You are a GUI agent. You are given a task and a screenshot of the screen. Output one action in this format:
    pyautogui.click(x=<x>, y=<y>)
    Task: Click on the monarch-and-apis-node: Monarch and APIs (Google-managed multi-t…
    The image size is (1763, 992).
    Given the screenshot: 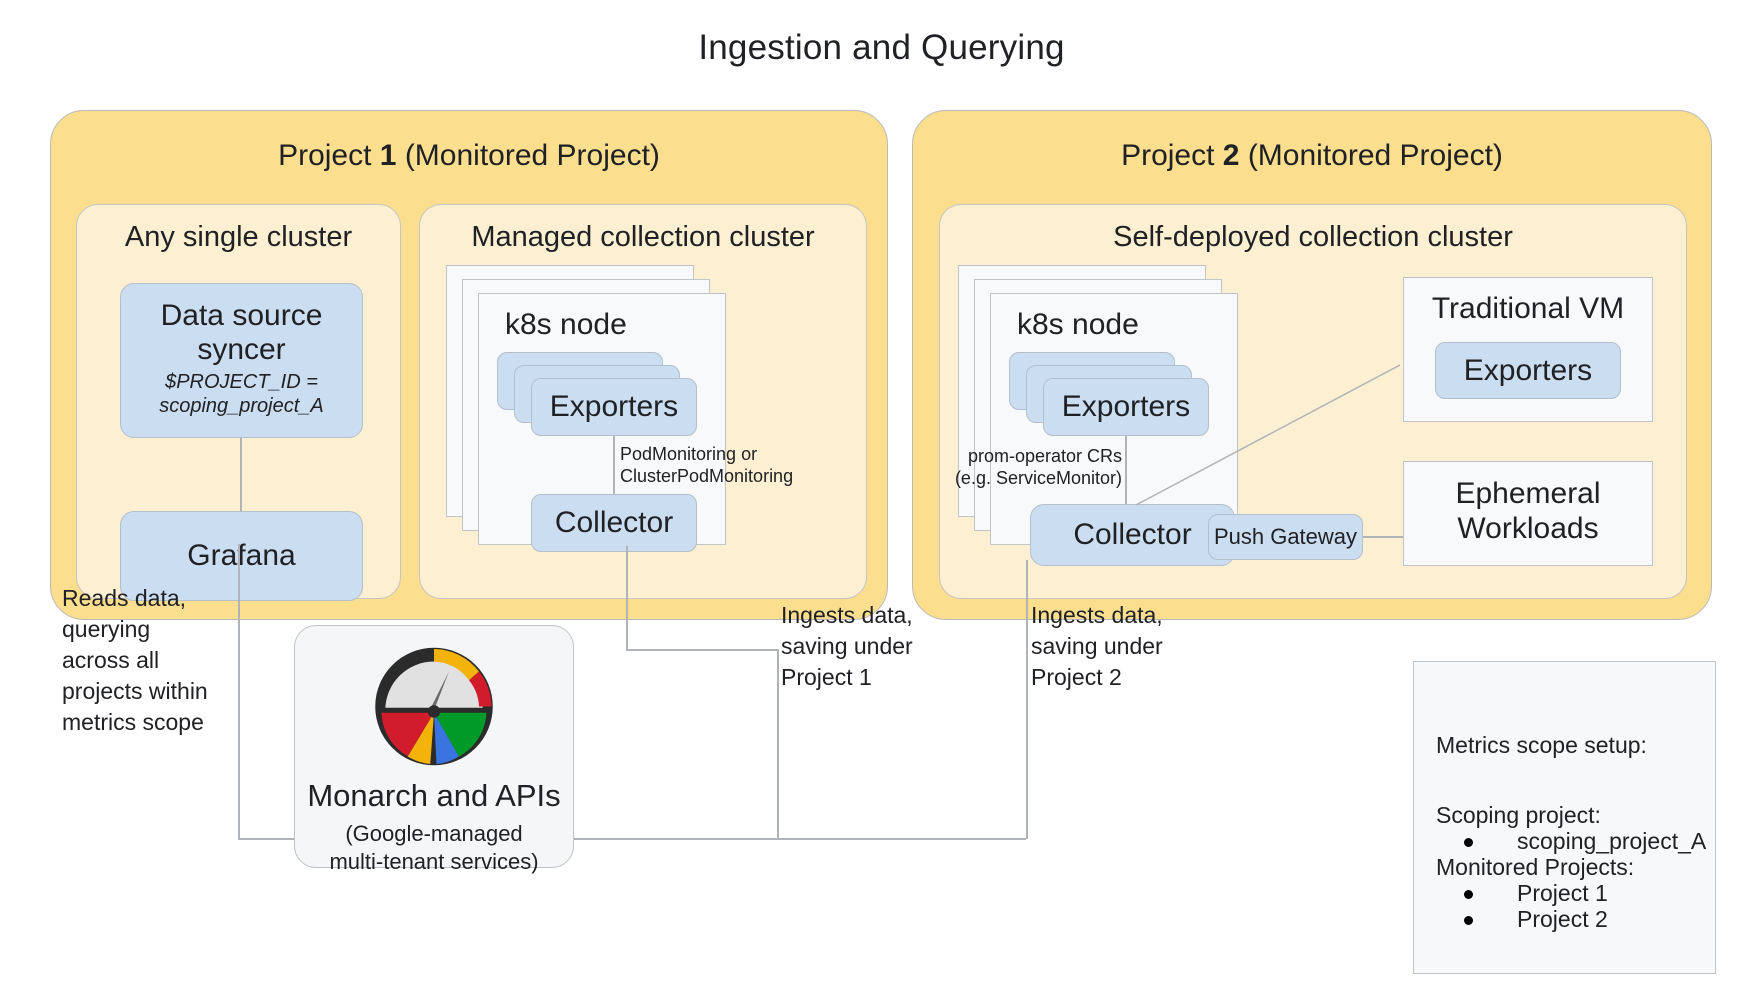 What is the action you would take?
    pyautogui.click(x=434, y=749)
    